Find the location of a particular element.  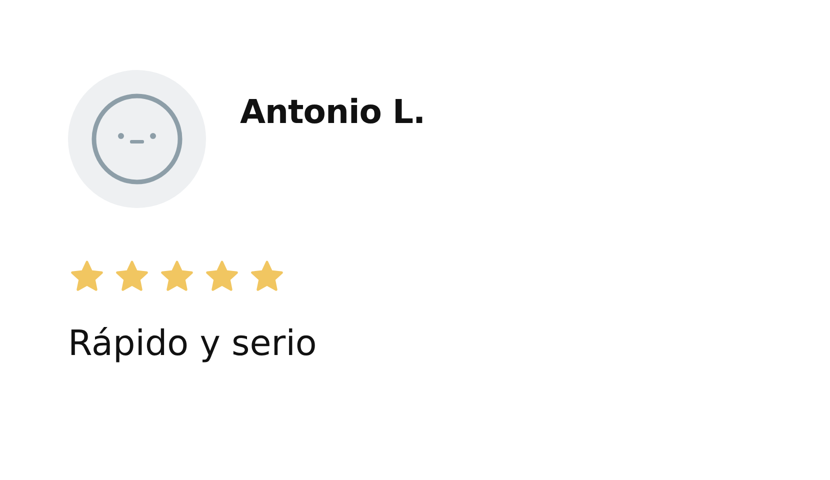

review-text: Rápido y serio is located at coordinates (192, 344).